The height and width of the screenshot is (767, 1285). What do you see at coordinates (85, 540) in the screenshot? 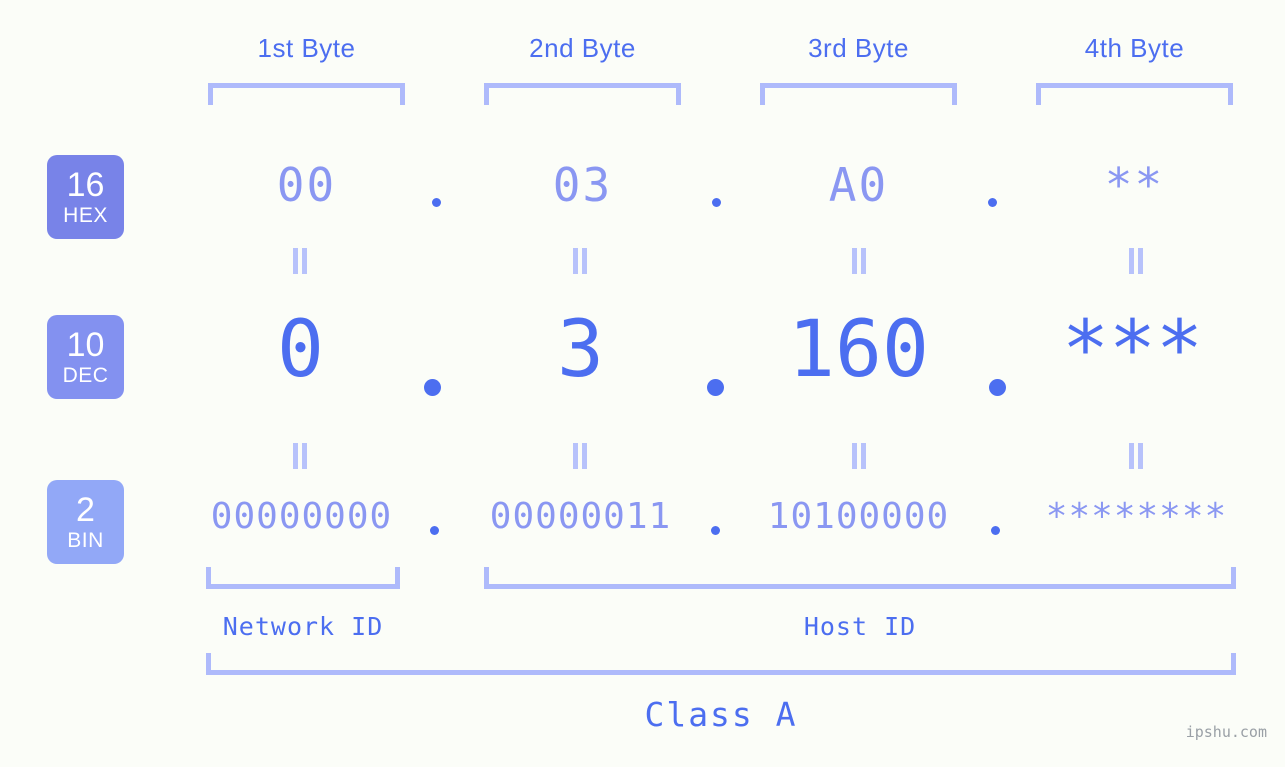
I see `base-badge-bin-label: BIN` at bounding box center [85, 540].